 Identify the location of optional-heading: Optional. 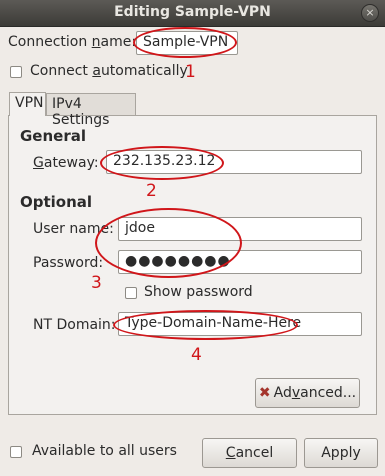
(56, 202).